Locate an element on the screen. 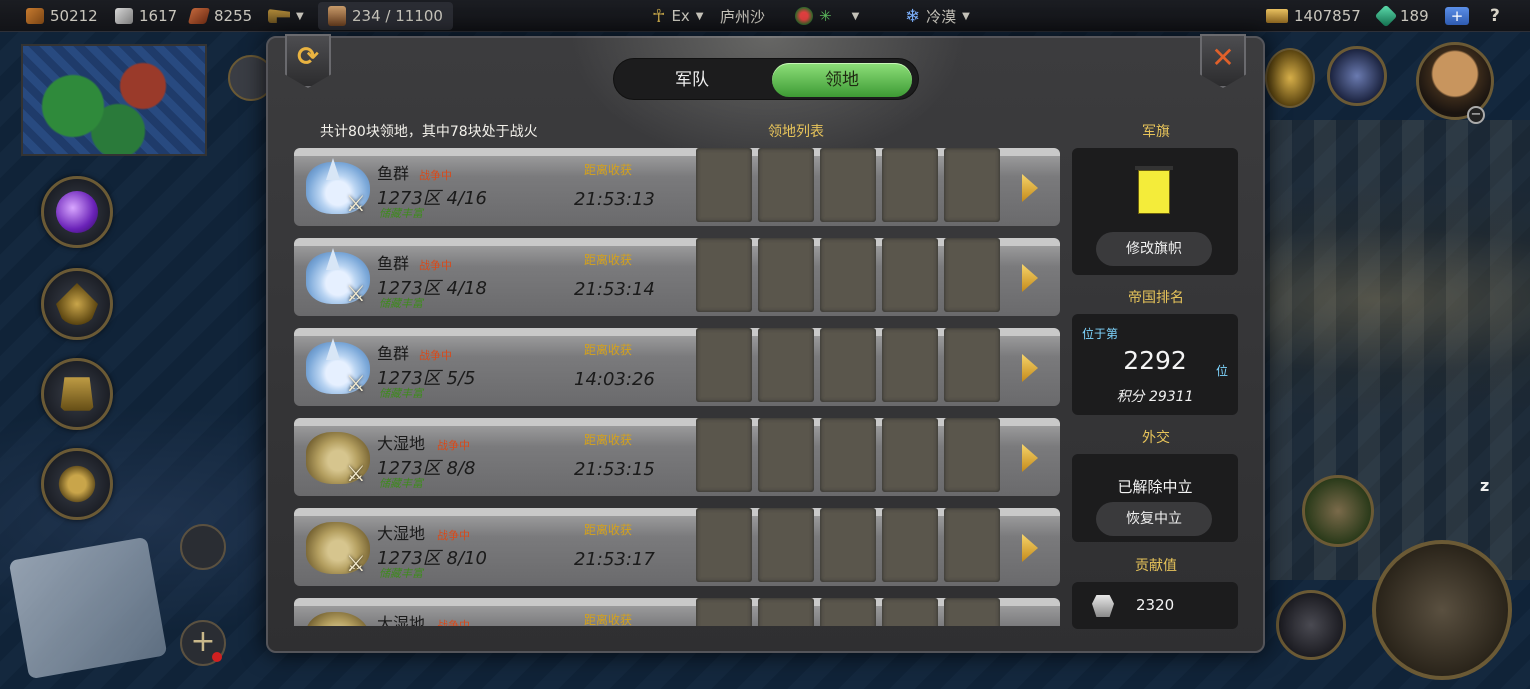 The image size is (1530, 689). banner-title: 军旗 is located at coordinates (1156, 132).